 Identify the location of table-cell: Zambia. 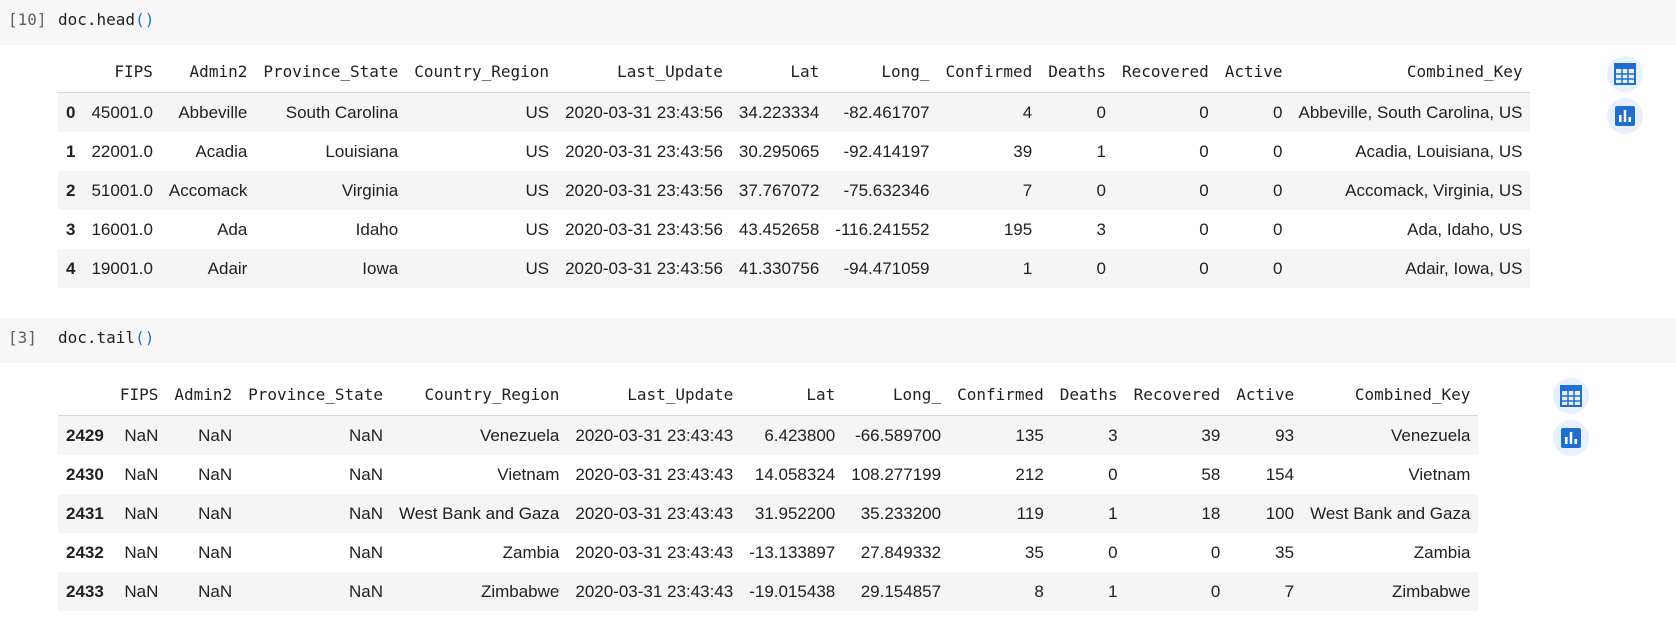
(531, 552).